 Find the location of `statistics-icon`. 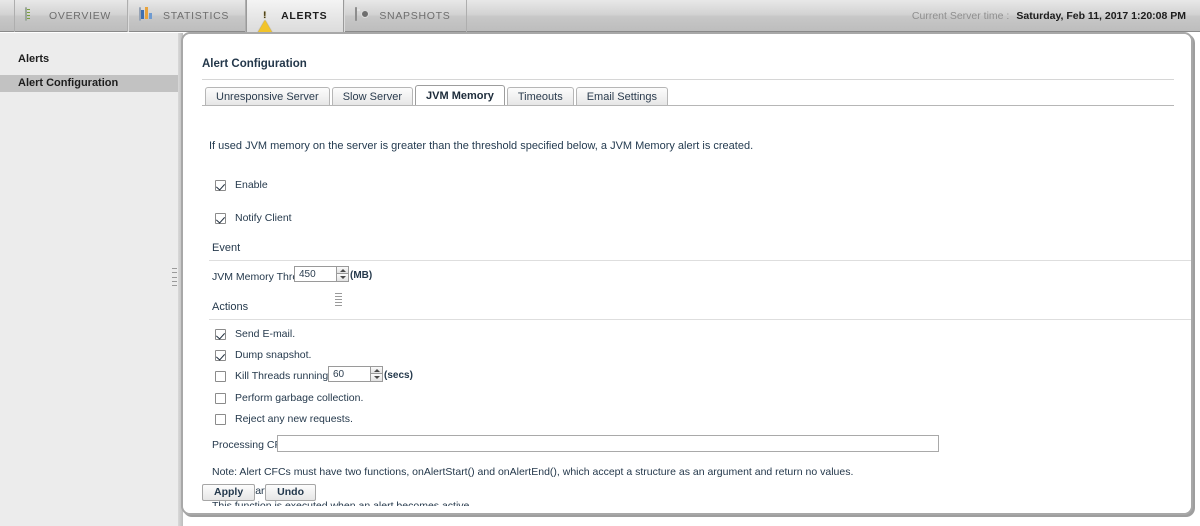

statistics-icon is located at coordinates (147, 15).